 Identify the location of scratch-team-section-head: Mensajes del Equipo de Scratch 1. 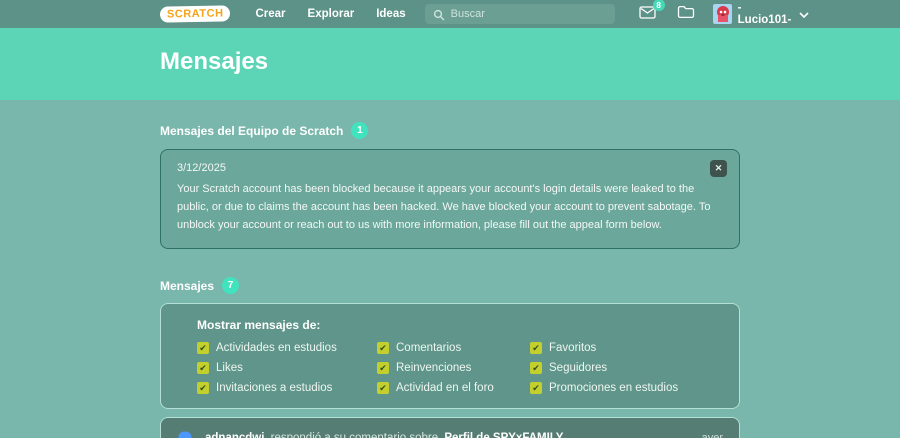
(450, 130).